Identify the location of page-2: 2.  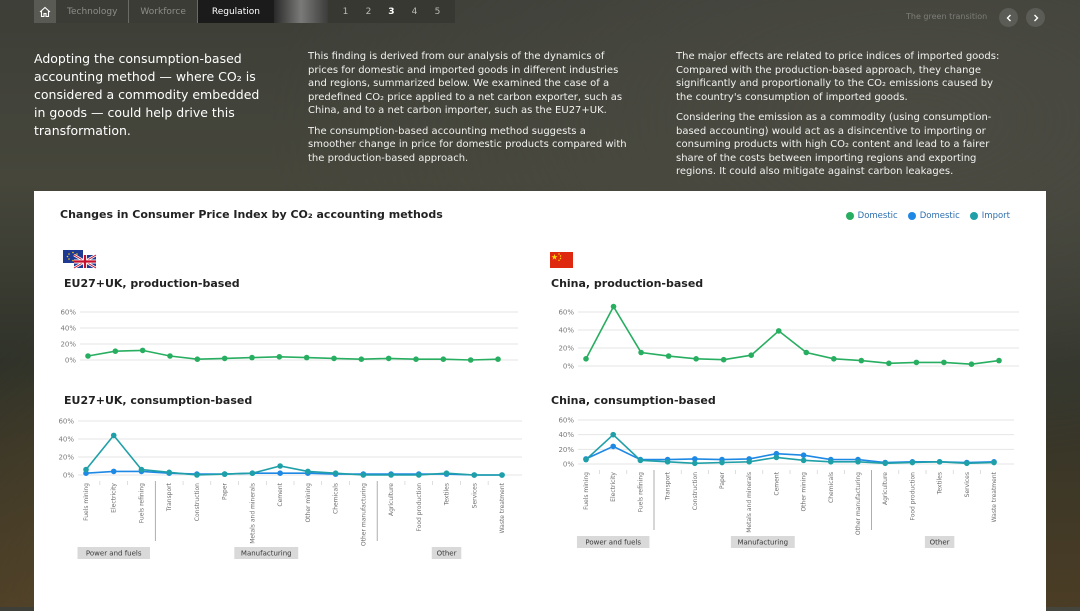
(368, 12).